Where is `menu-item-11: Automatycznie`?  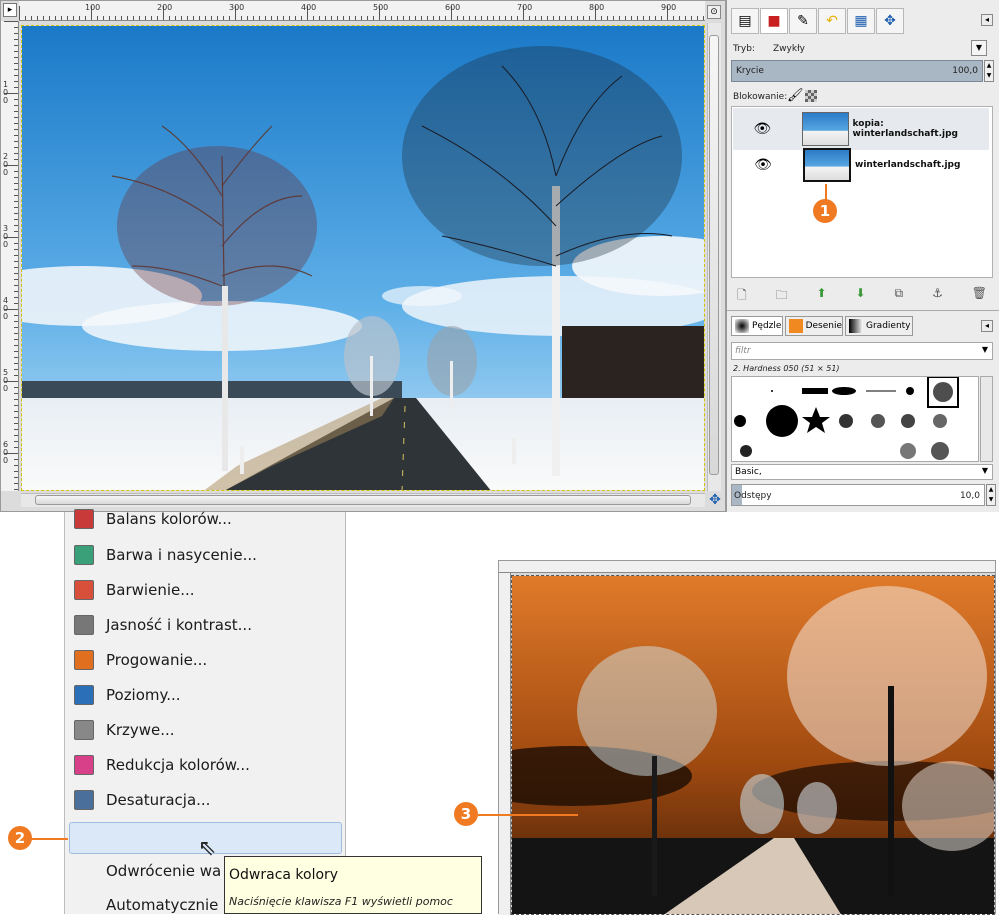 menu-item-11: Automatycznie is located at coordinates (146, 905).